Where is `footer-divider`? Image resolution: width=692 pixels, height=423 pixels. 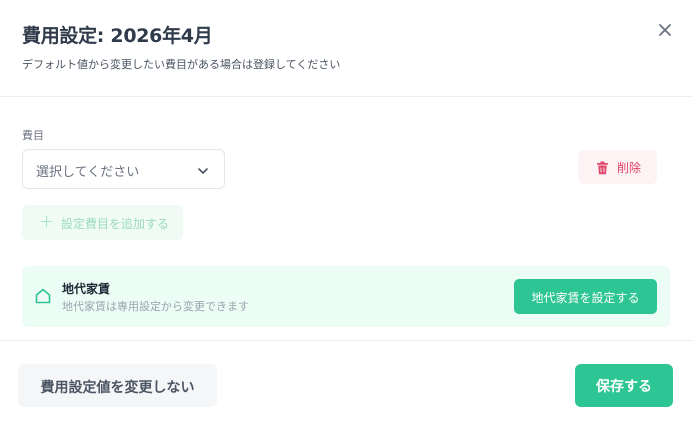 footer-divider is located at coordinates (346, 340).